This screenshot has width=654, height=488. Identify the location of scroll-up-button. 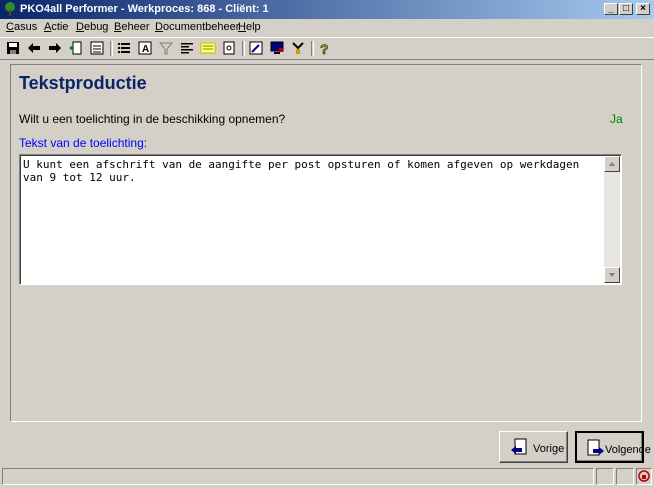
(612, 164).